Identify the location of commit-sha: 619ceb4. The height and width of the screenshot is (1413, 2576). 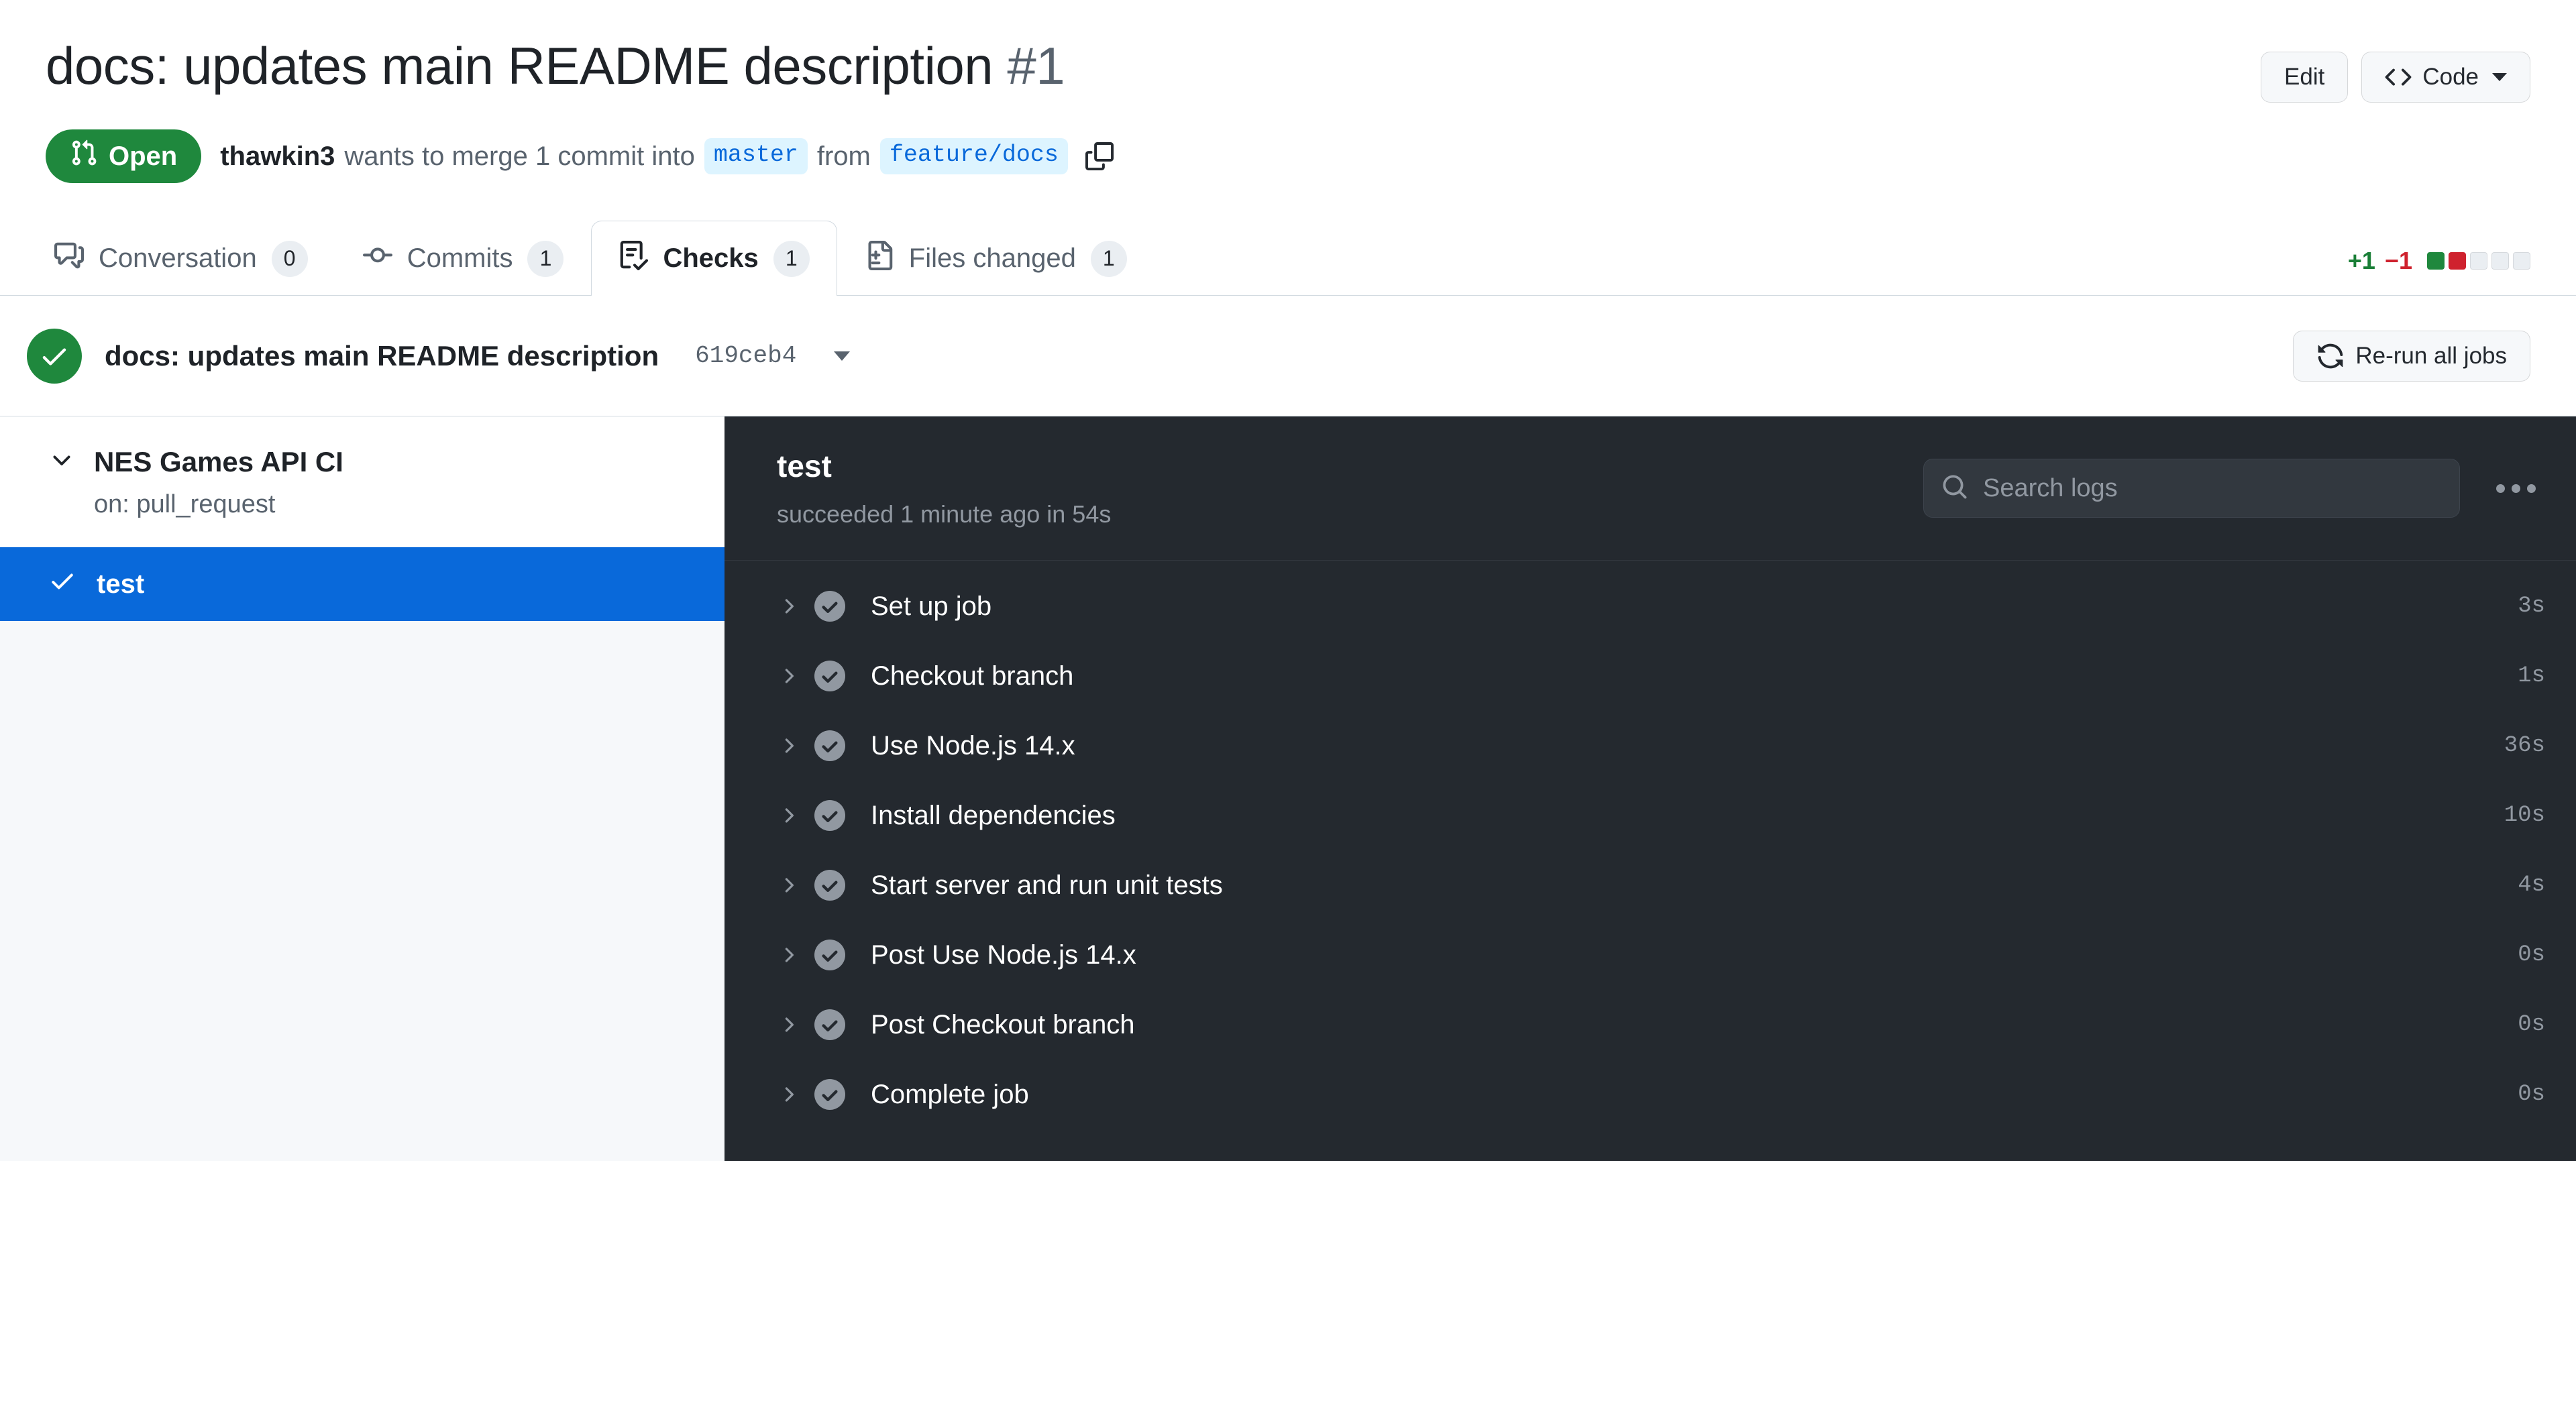
(745, 356).